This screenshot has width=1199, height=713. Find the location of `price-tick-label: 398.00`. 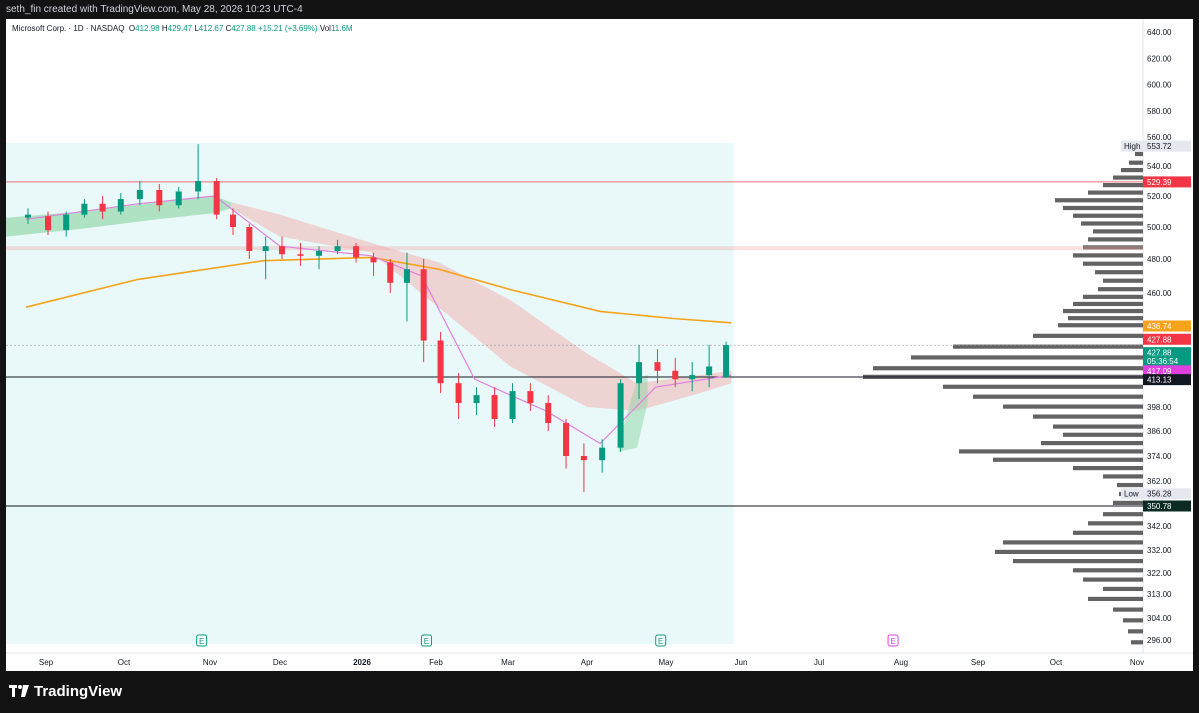

price-tick-label: 398.00 is located at coordinates (1159, 407).